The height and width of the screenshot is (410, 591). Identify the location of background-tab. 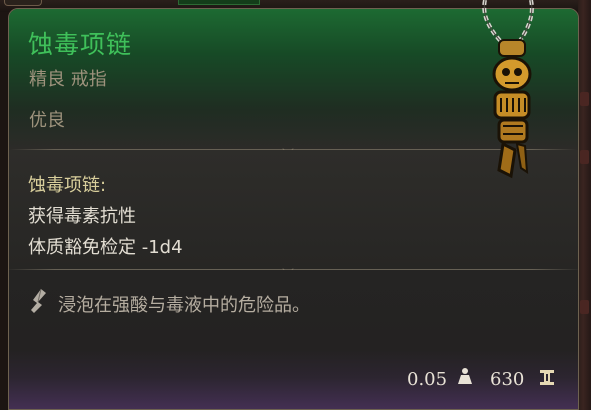
(23, 3).